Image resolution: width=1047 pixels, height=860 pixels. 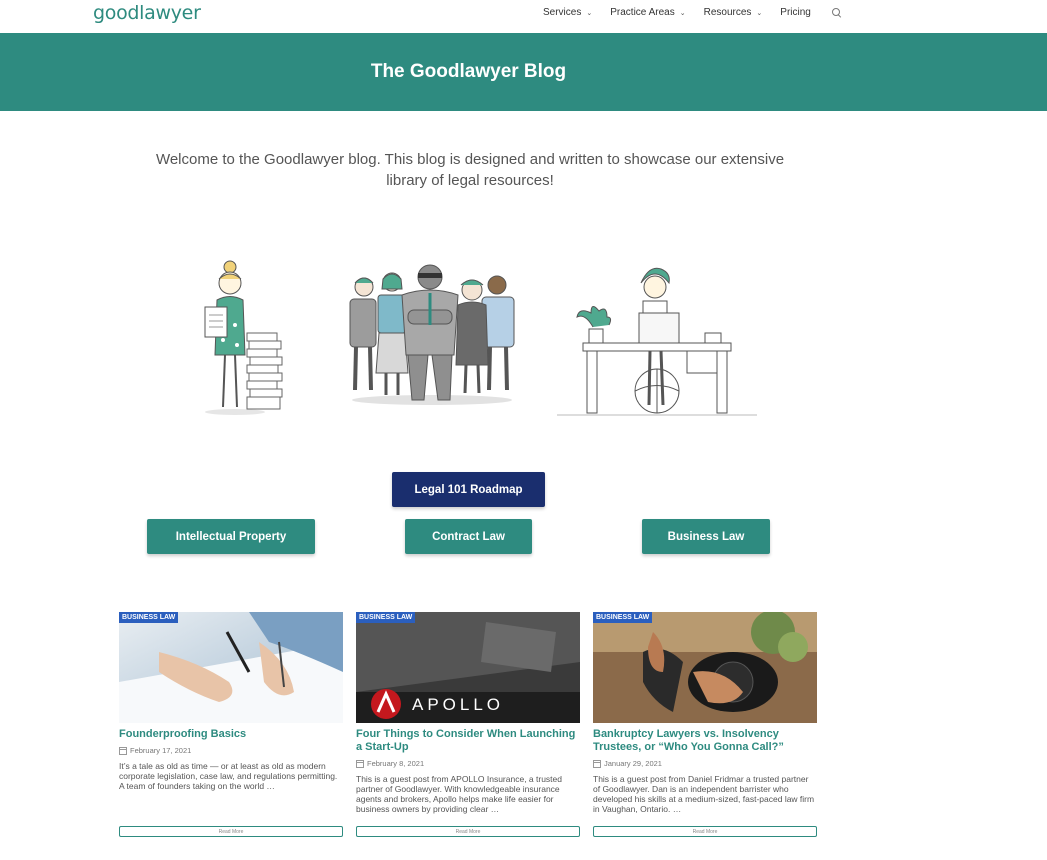 What do you see at coordinates (468, 71) in the screenshot?
I see `page-title: The Goodlawyer Blog` at bounding box center [468, 71].